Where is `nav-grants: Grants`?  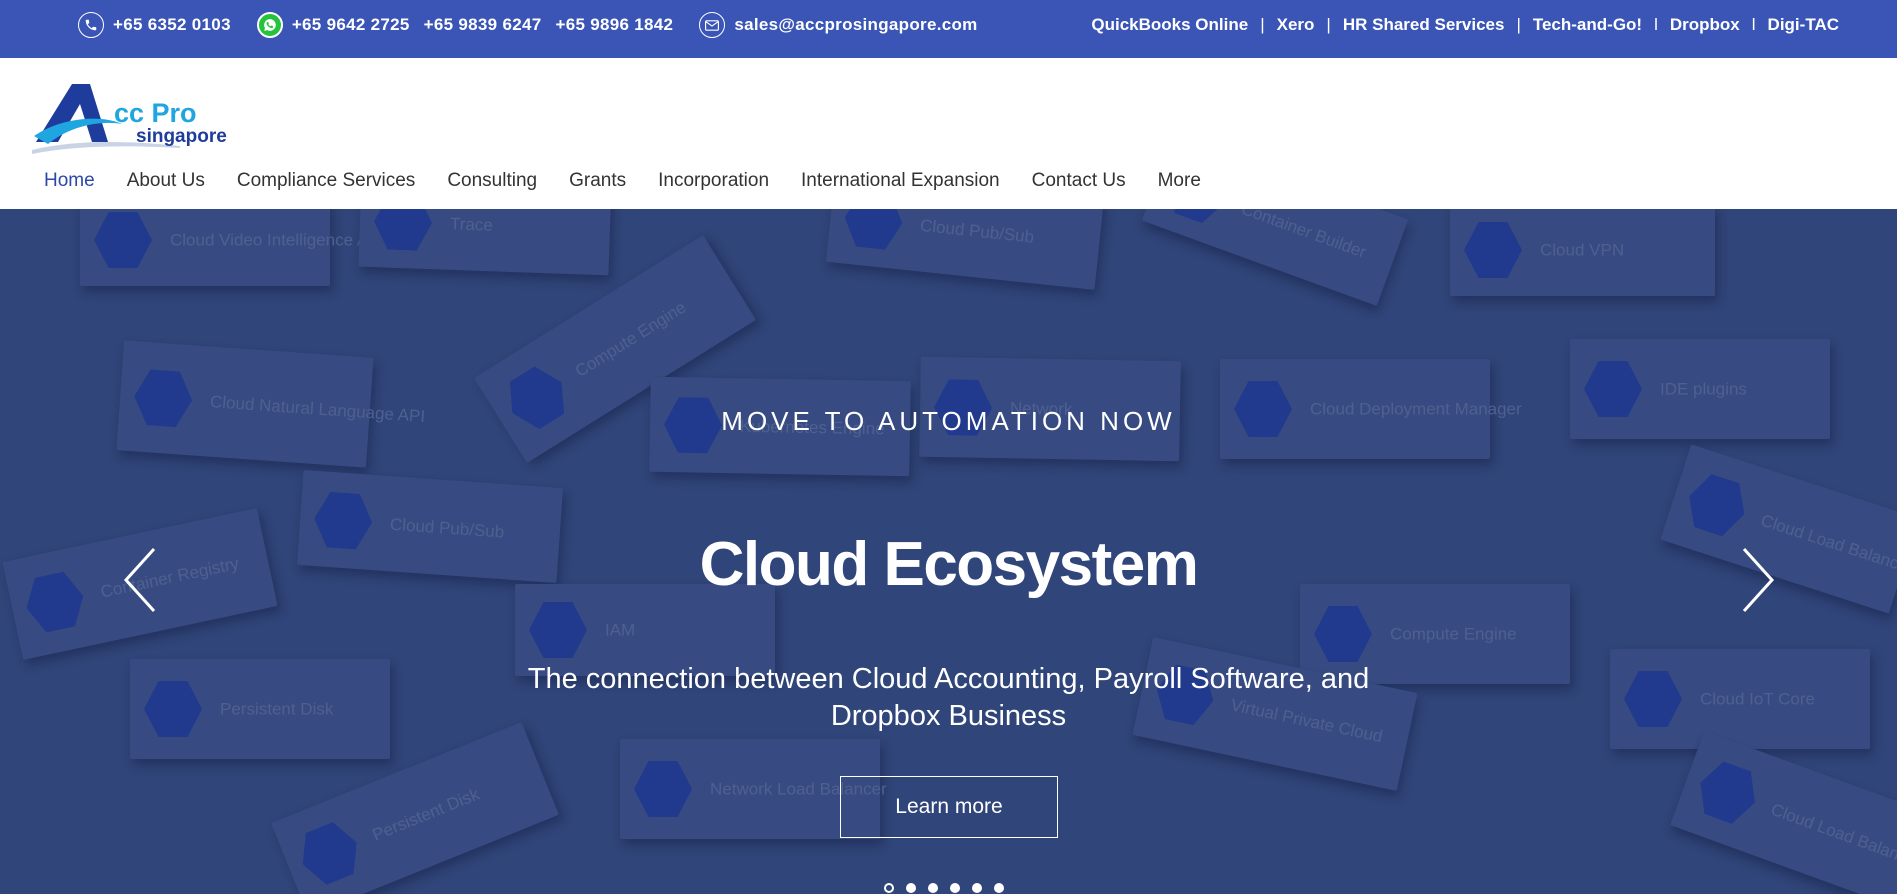
nav-grants: Grants is located at coordinates (597, 181).